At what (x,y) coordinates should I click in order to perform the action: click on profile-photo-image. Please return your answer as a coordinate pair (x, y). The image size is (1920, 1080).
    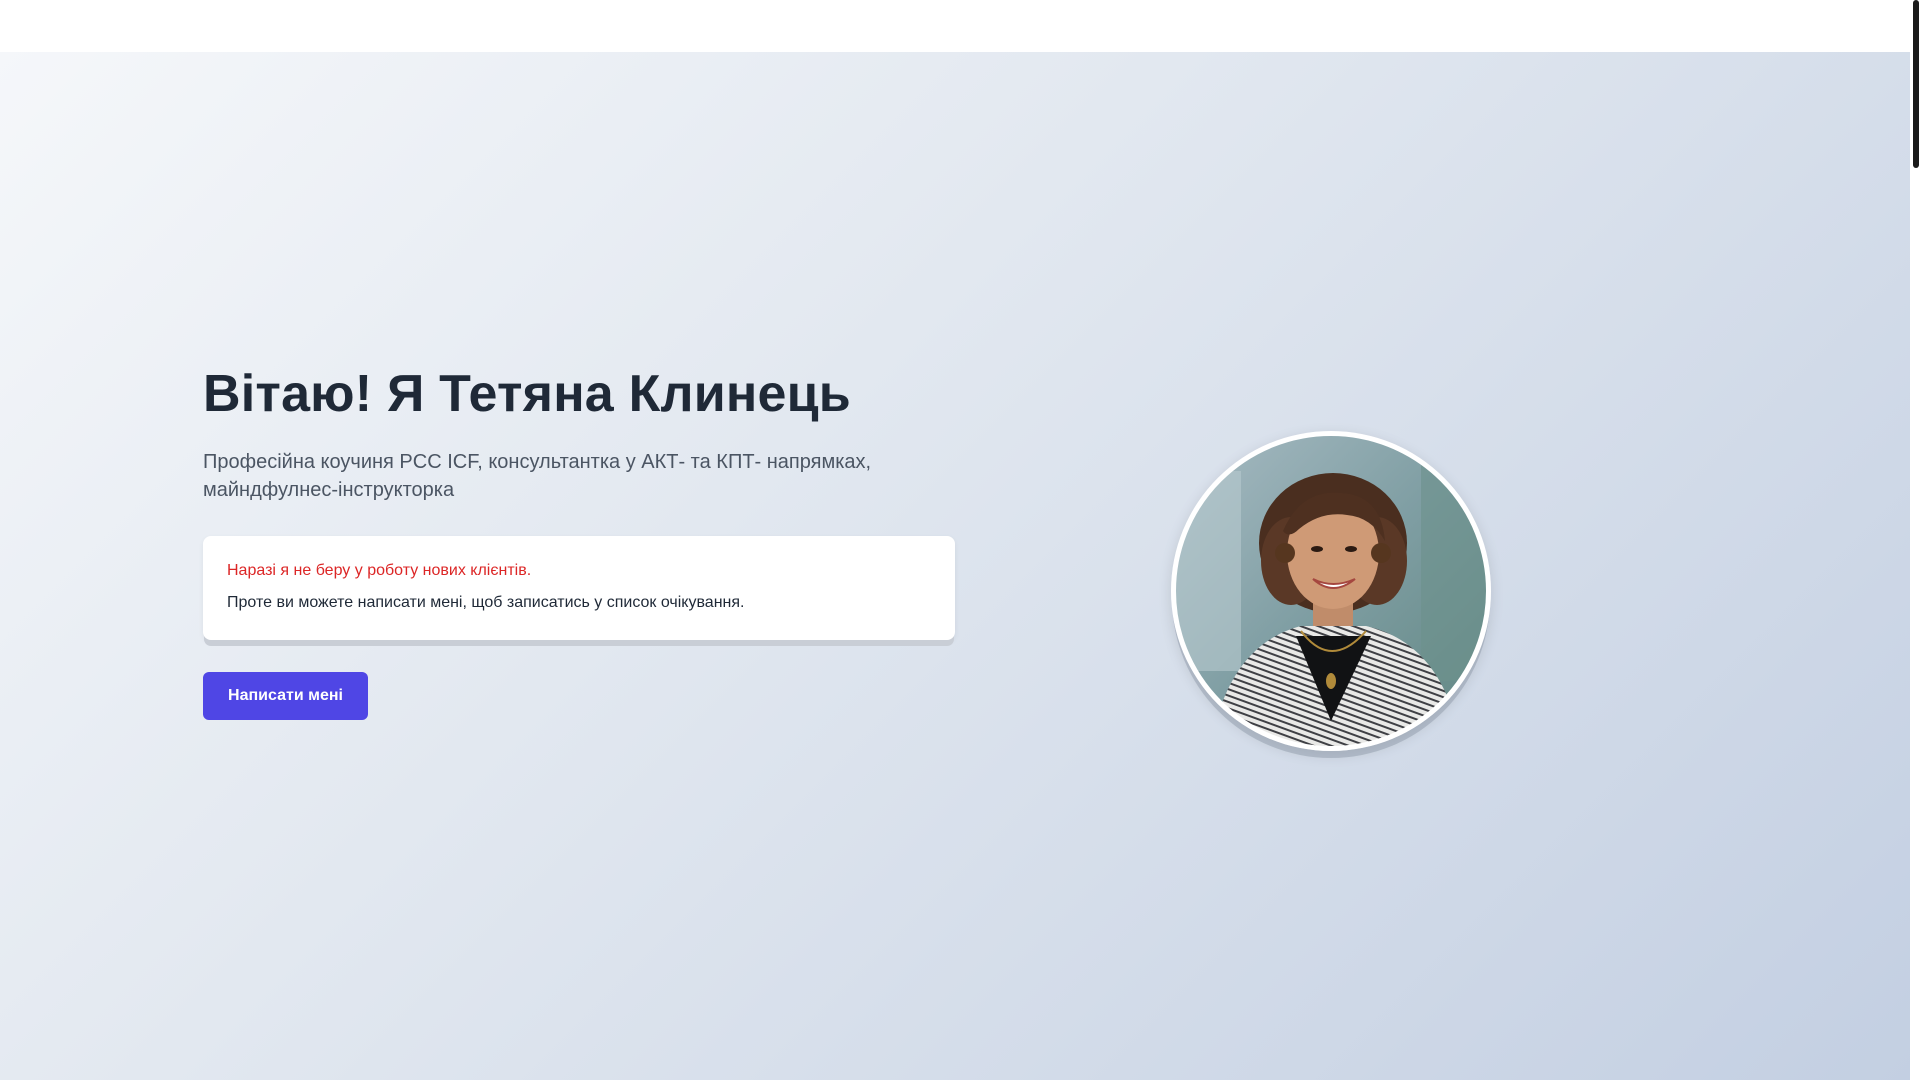
    Looking at the image, I should click on (1331, 591).